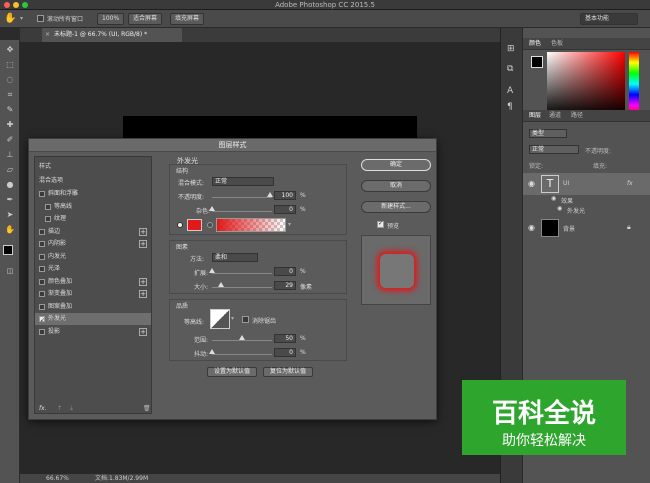  What do you see at coordinates (396, 186) in the screenshot?
I see `cancel-button: 取消` at bounding box center [396, 186].